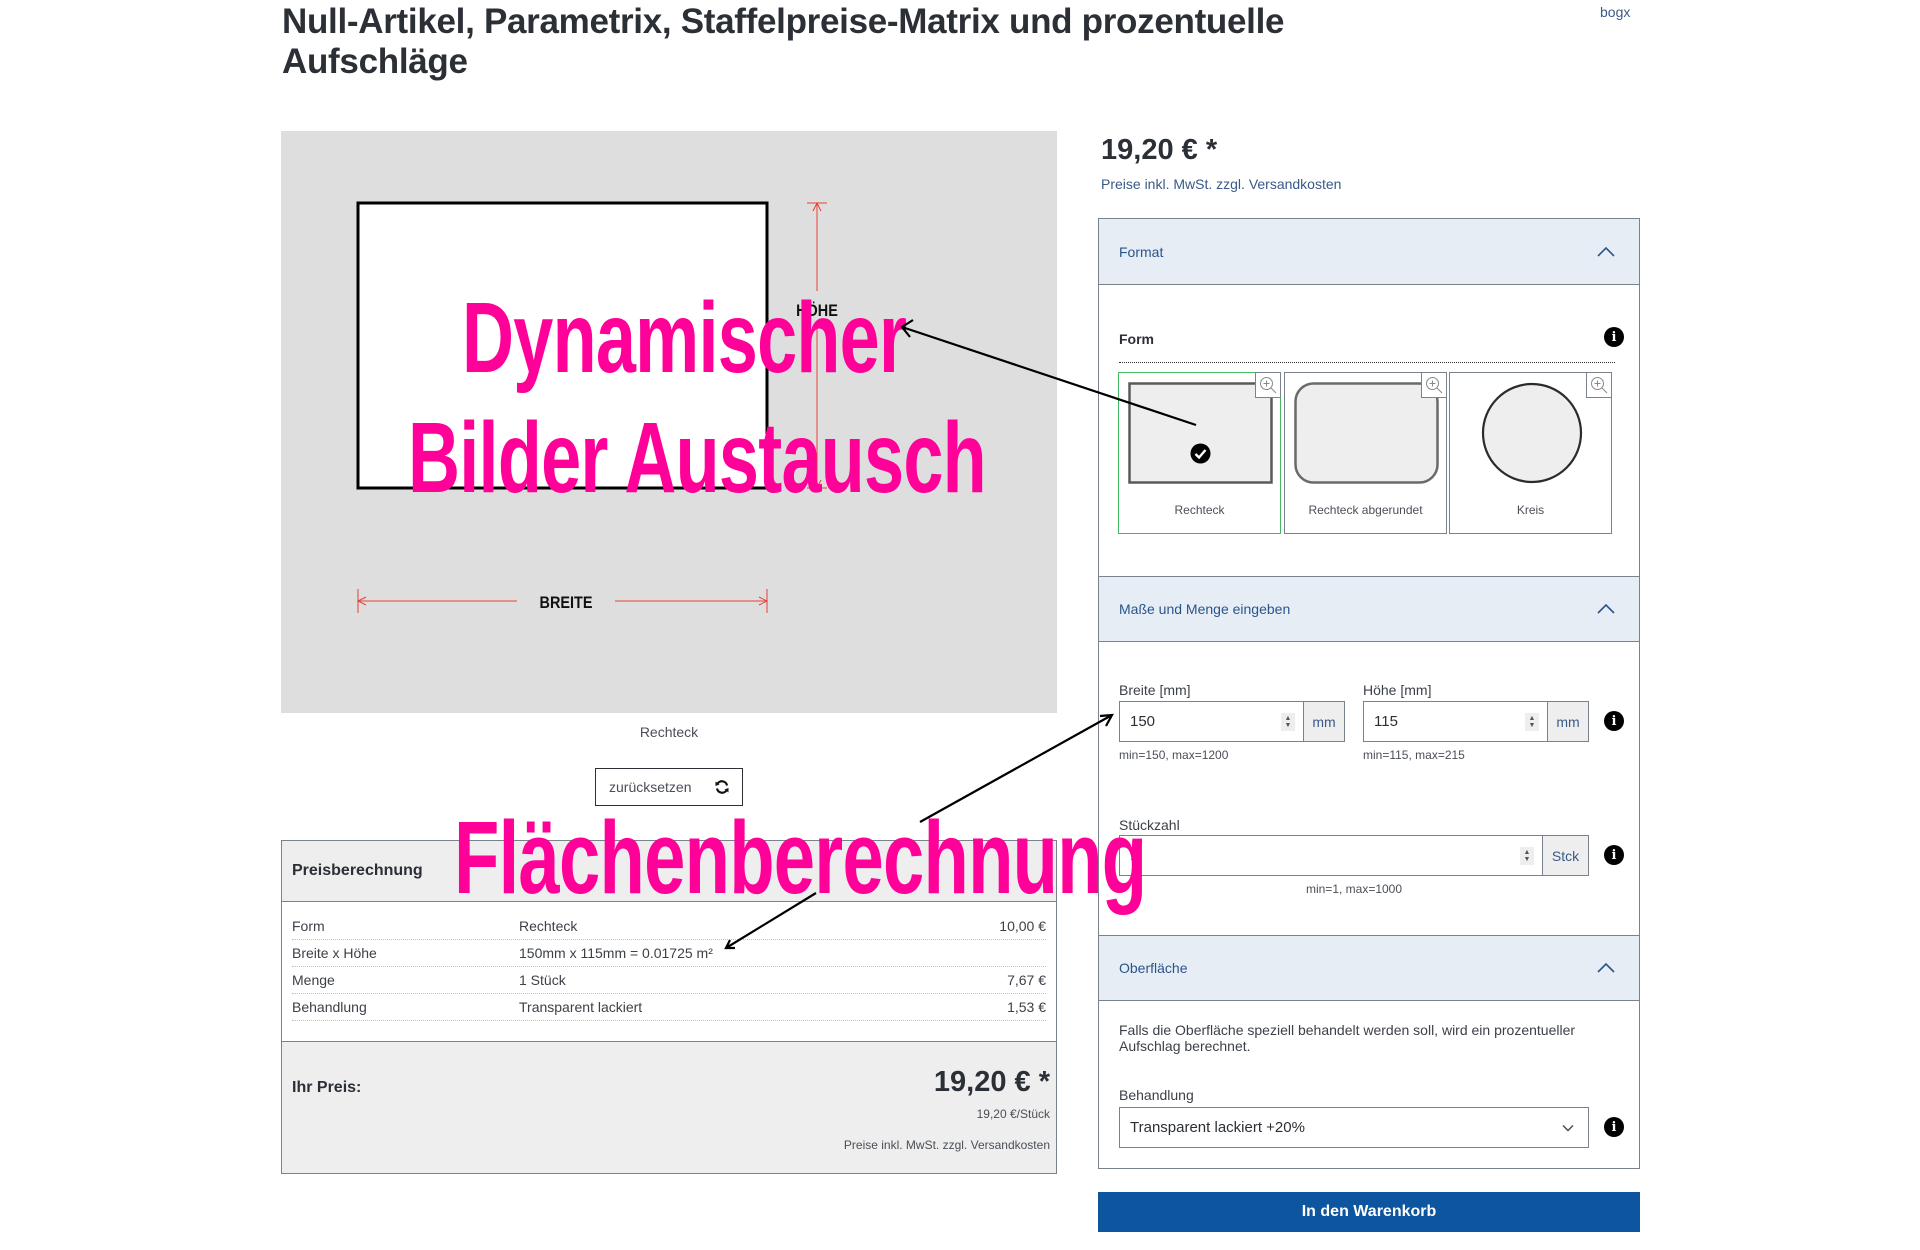  Describe the element at coordinates (1568, 1127) in the screenshot. I see `chevron-down-icon` at that location.